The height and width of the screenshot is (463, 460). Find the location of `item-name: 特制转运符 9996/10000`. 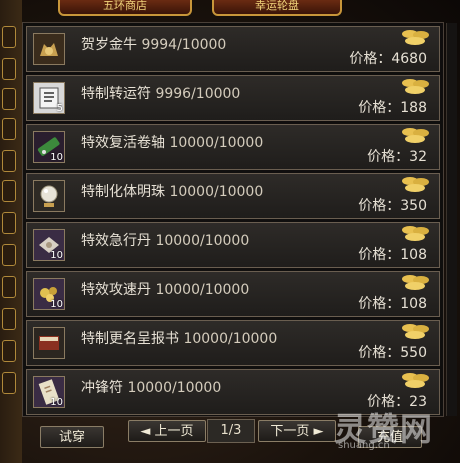

item-name: 特制转运符 9996/10000 is located at coordinates (161, 94).